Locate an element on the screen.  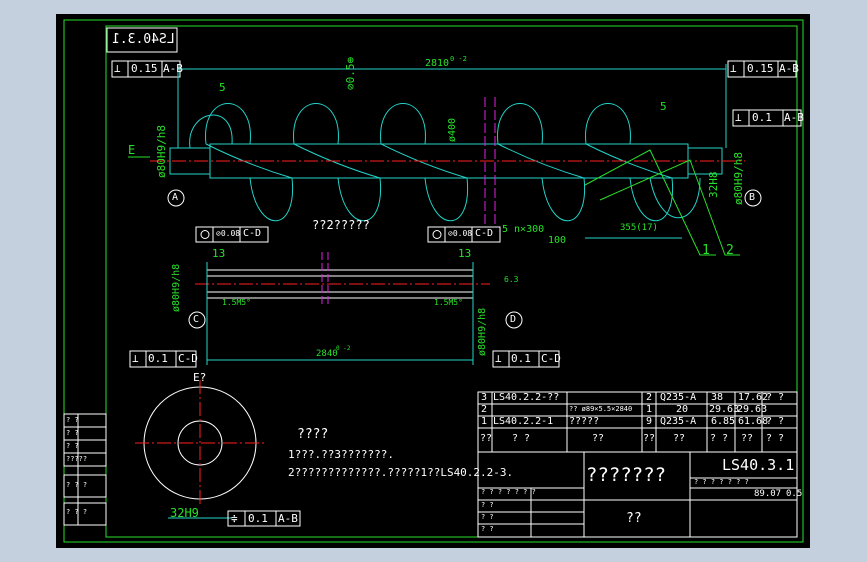
leader-2-label: 2 is located at coordinates (730, 250).